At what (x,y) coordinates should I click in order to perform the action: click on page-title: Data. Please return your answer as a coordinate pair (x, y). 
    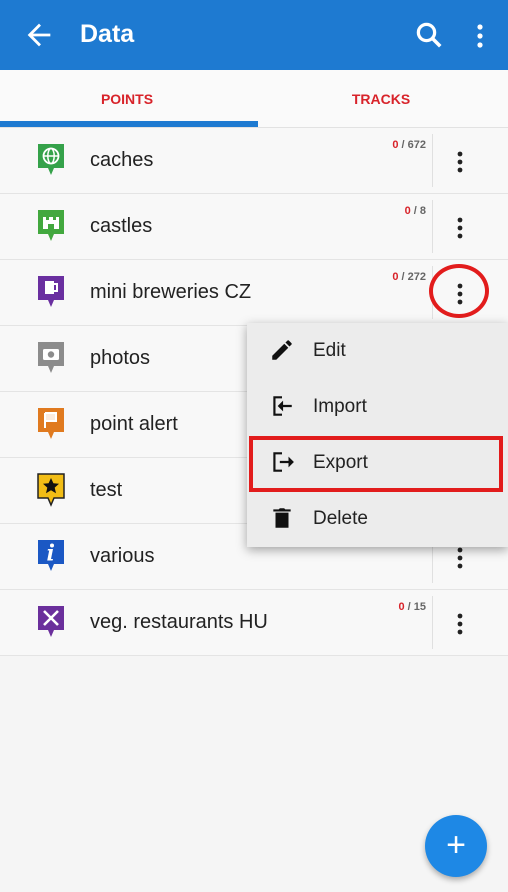
    Looking at the image, I should click on (107, 34).